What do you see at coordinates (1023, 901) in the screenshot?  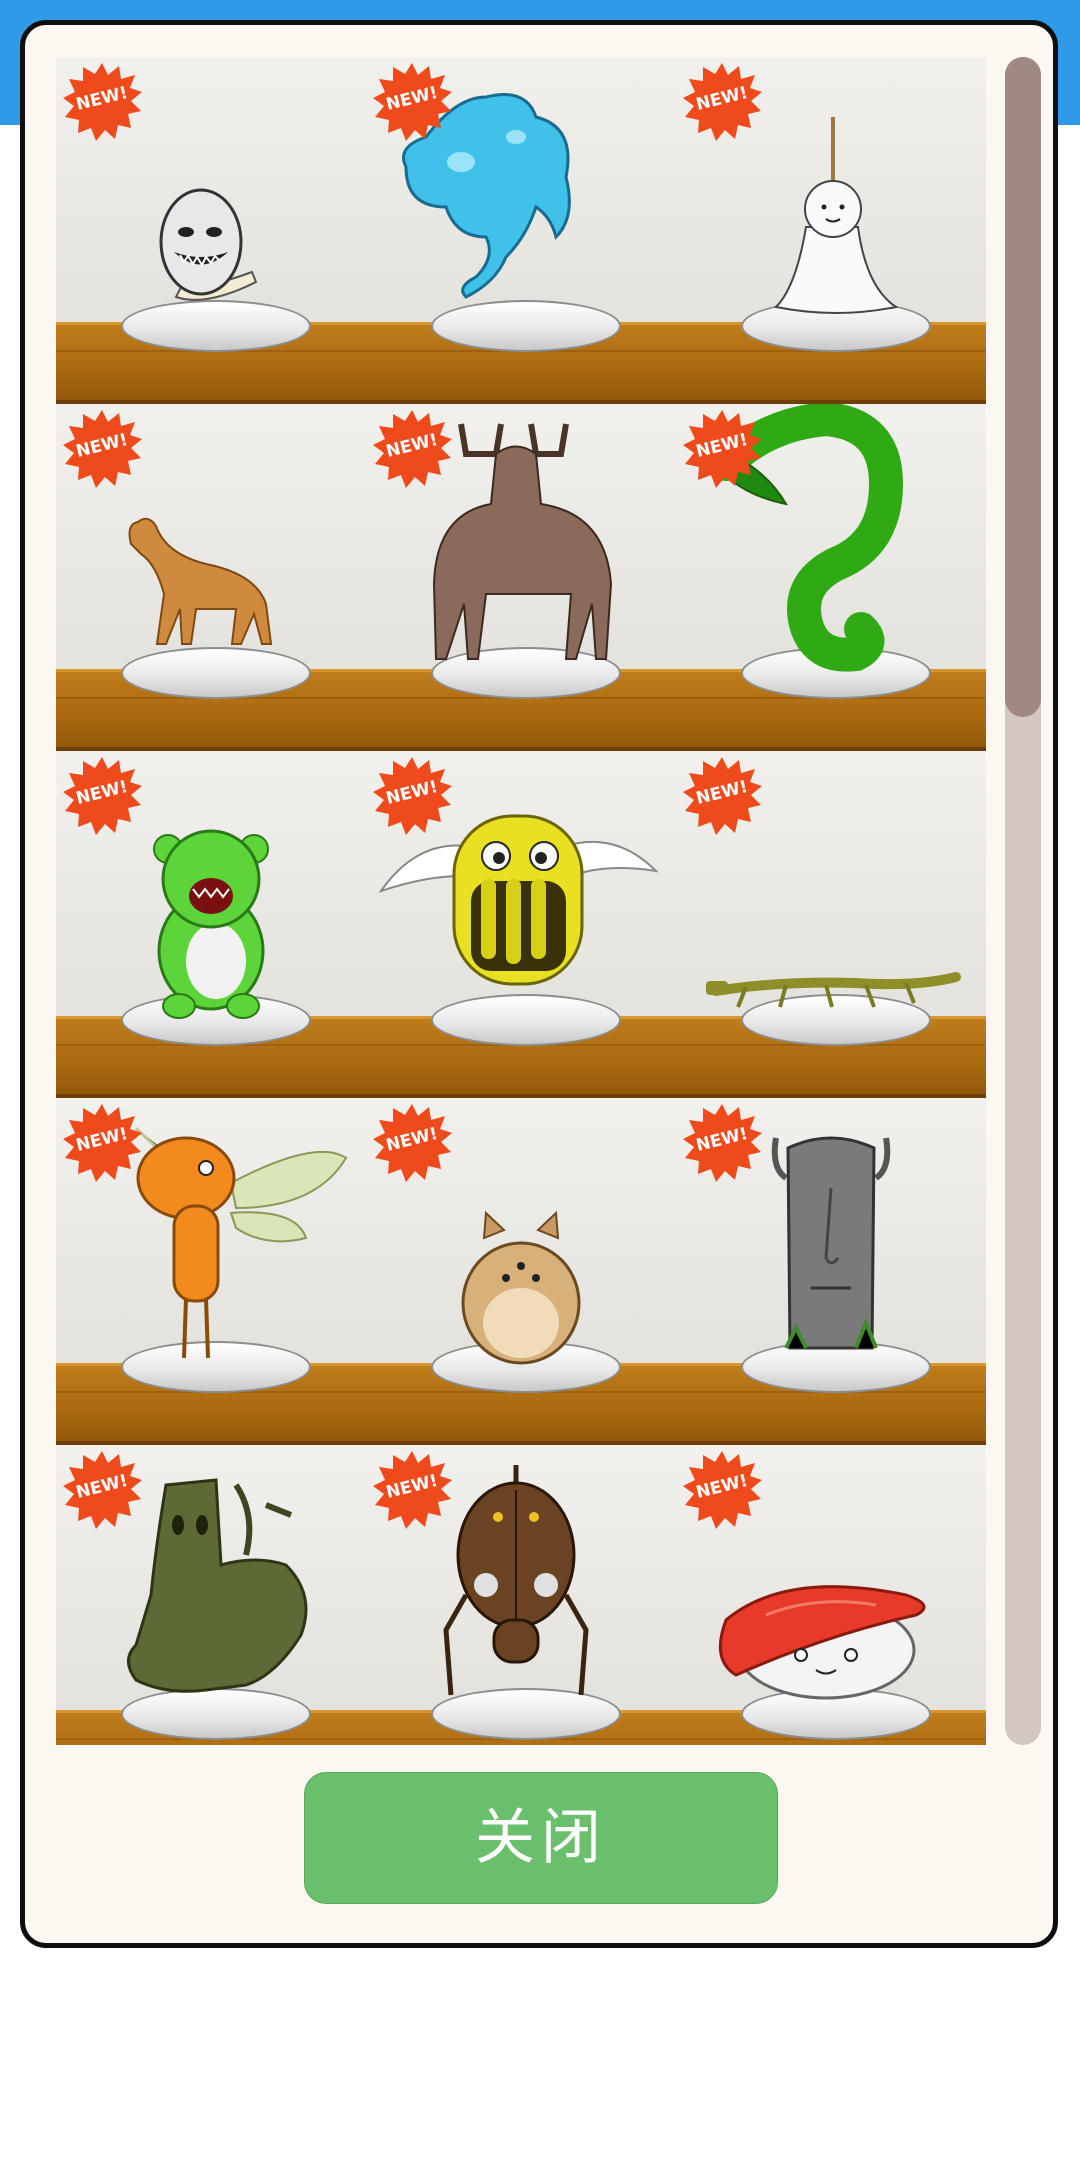 I see `scrollbar-track` at bounding box center [1023, 901].